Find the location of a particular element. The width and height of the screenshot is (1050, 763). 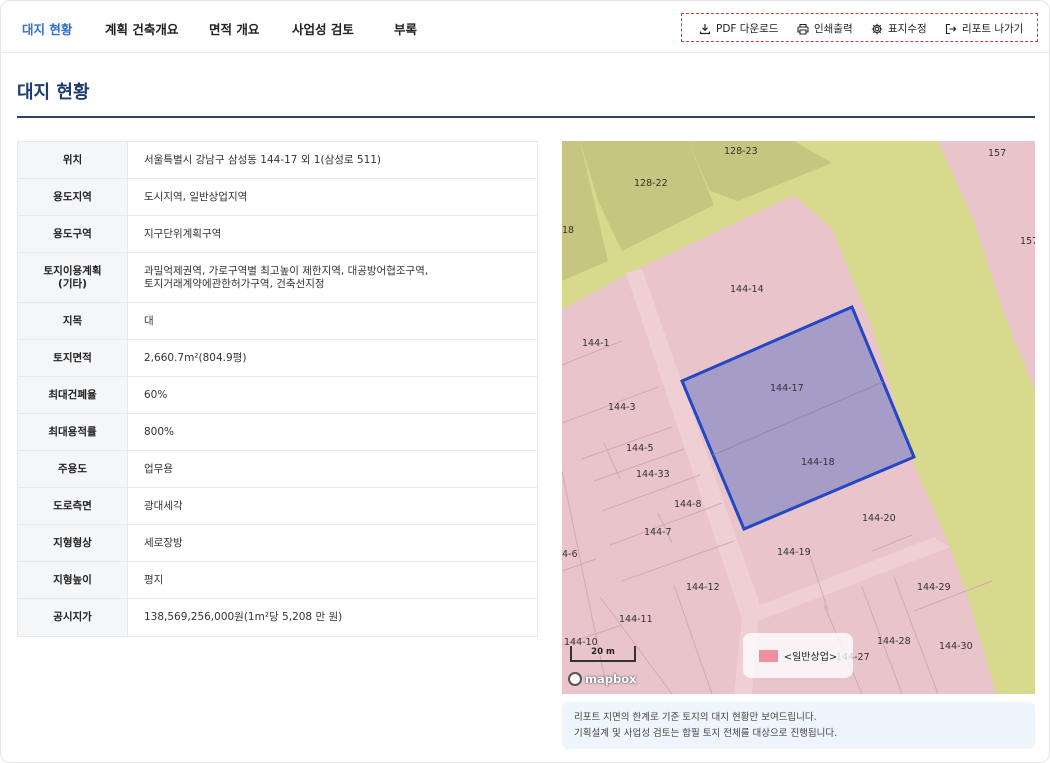

pdf-download-button: PDF 다운로드 is located at coordinates (738, 28).